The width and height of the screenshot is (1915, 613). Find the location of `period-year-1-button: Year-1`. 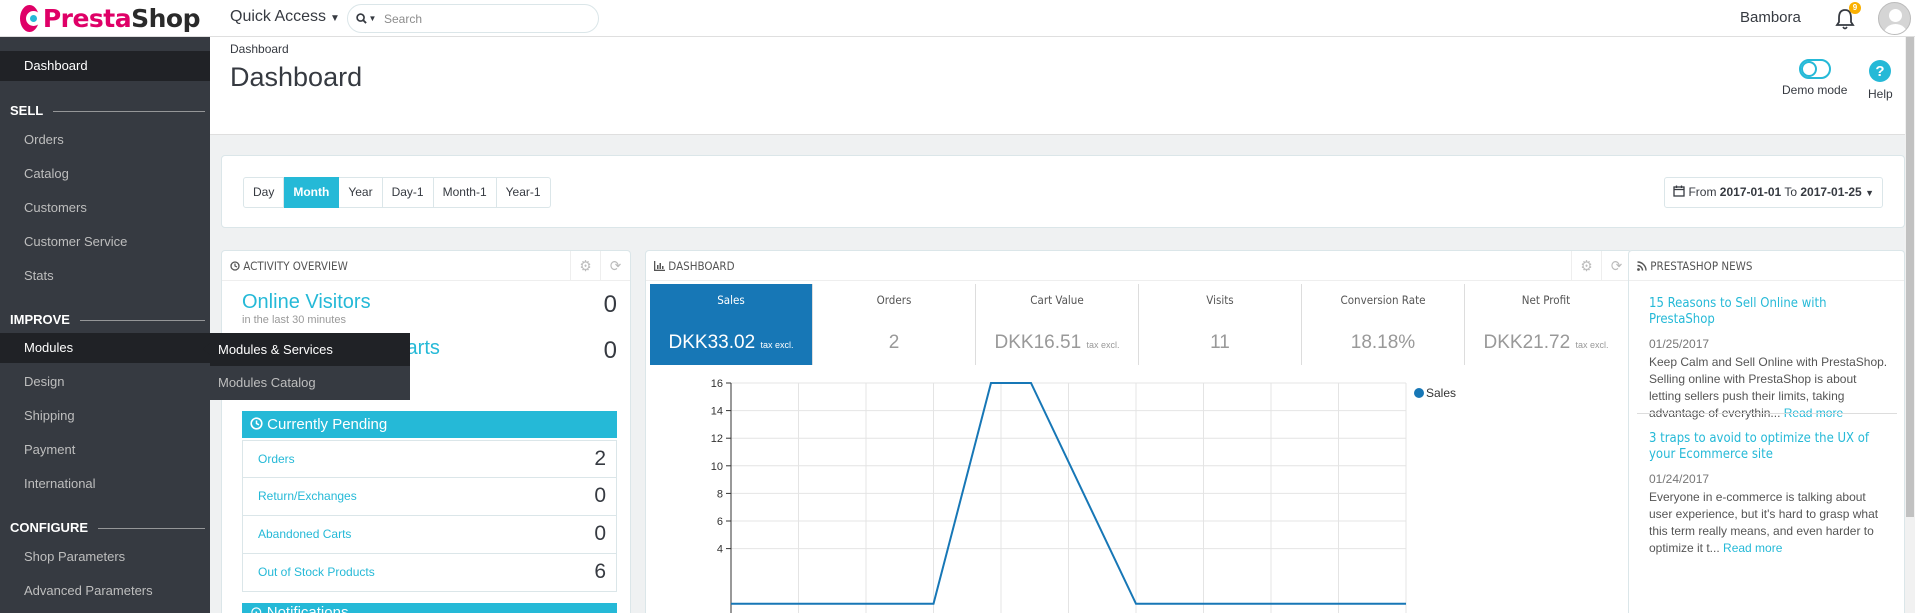

period-year-1-button: Year-1 is located at coordinates (523, 192).